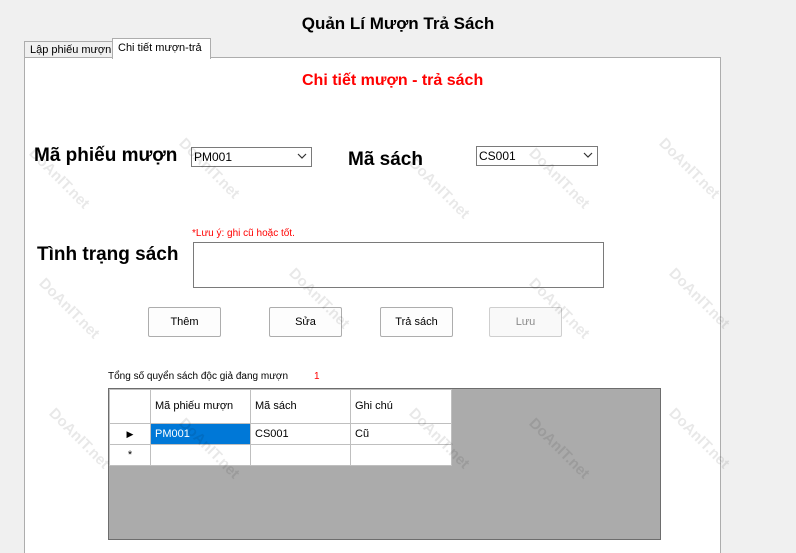 The image size is (796, 553). I want to click on condition-hint: *Lưu ý: ghi cũ hoặc tốt., so click(243, 233).